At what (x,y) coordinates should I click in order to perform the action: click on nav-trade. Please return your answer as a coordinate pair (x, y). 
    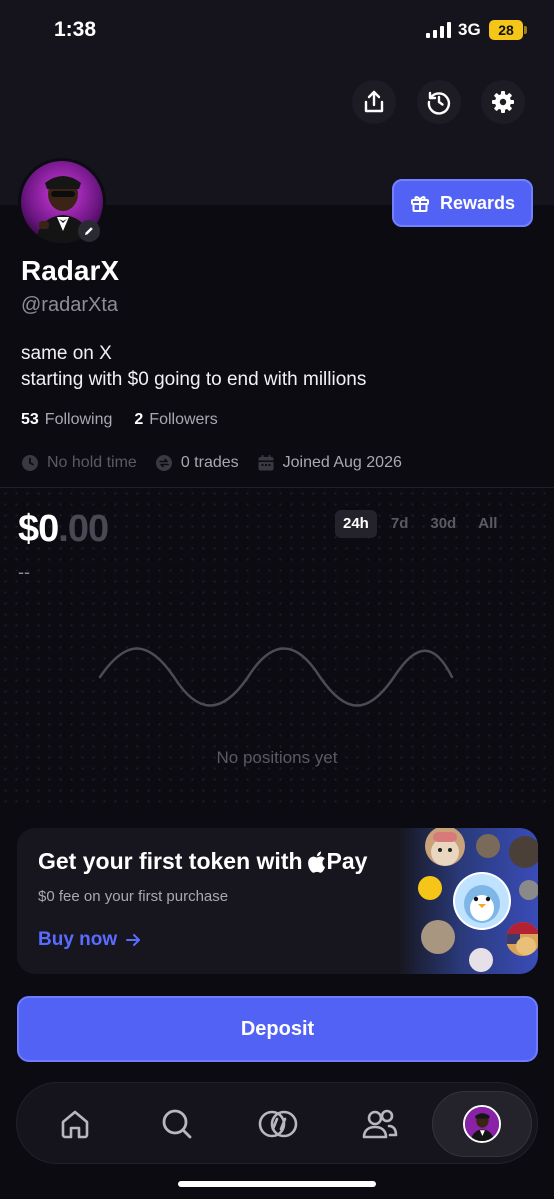
    Looking at the image, I should click on (278, 1124).